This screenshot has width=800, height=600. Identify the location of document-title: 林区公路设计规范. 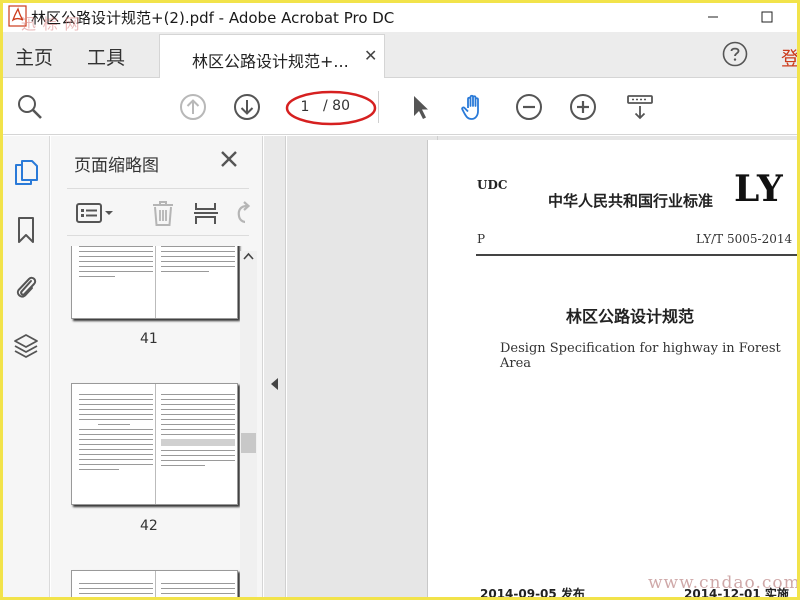
(630, 316).